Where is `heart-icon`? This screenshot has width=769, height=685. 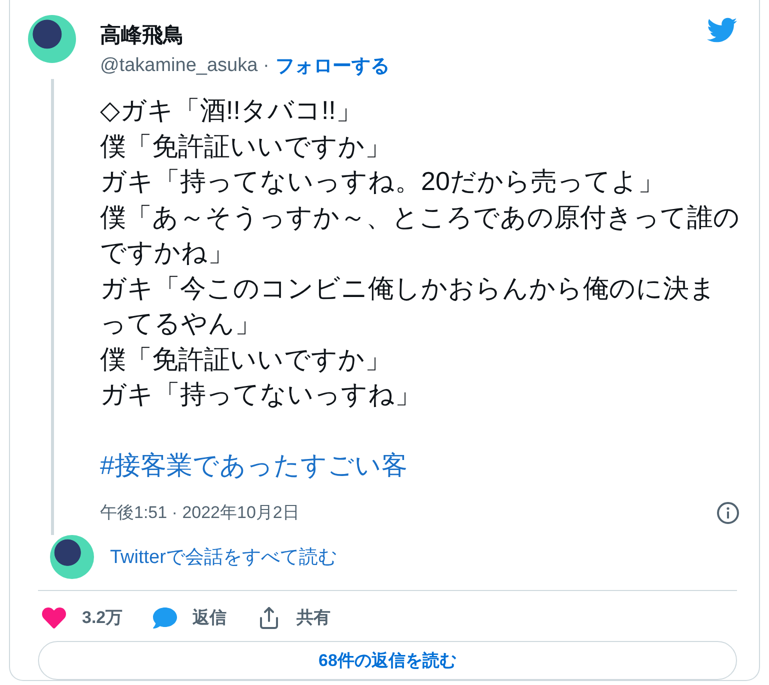
heart-icon is located at coordinates (54, 618).